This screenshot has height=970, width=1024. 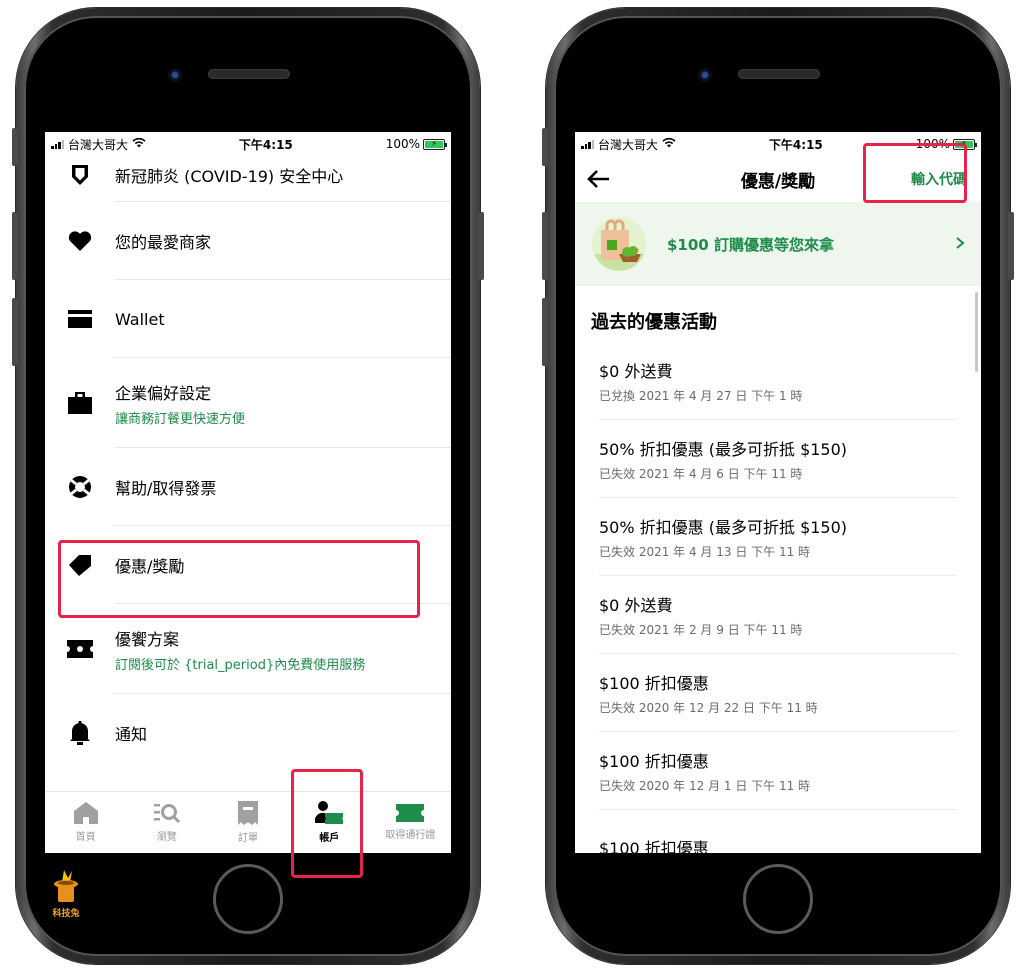 What do you see at coordinates (701, 395) in the screenshot?
I see `offer-status: 已兌換 2021 年 4 月 27 日 下午 1 時` at bounding box center [701, 395].